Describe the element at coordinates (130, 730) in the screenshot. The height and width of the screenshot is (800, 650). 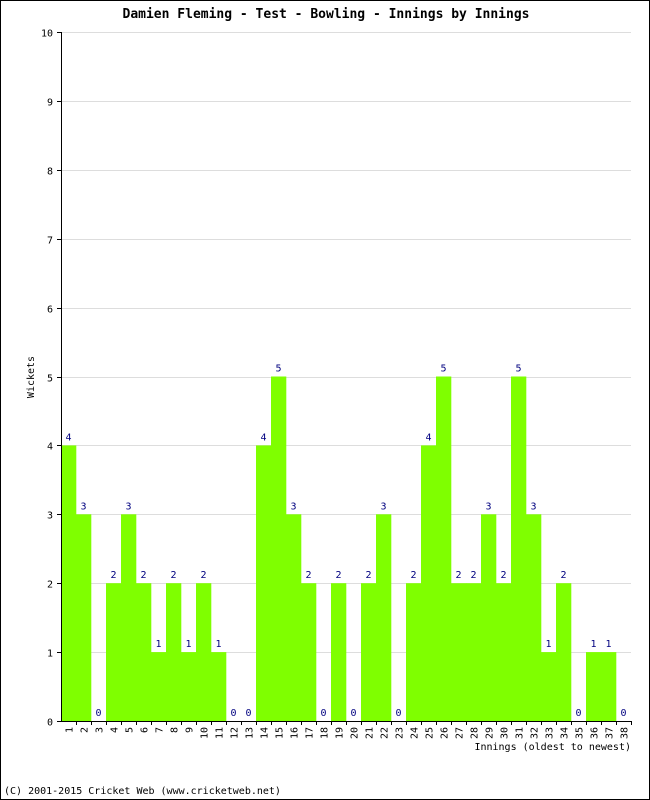
I see `x-tick-label: 5` at that location.